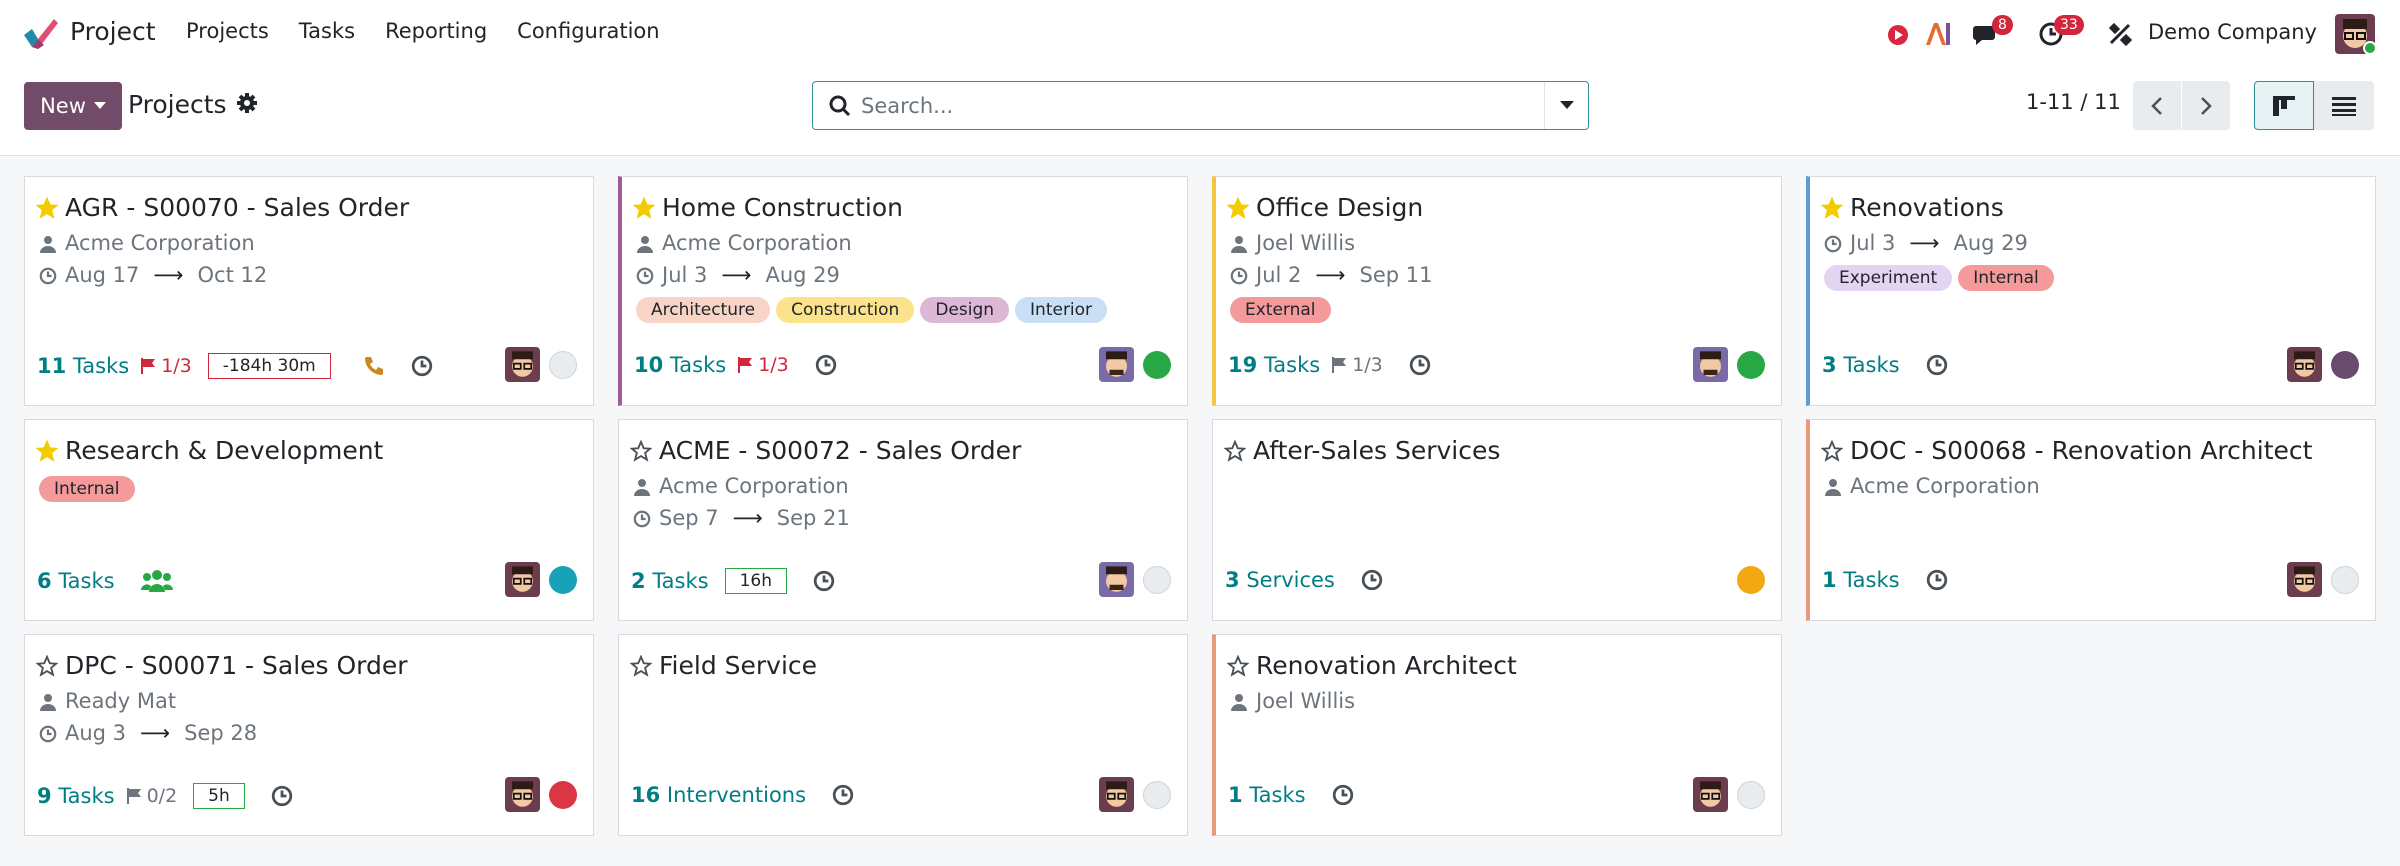 Image resolution: width=2400 pixels, height=866 pixels. What do you see at coordinates (680, 365) in the screenshot?
I see `tasks-count-link: 10 Tasks` at bounding box center [680, 365].